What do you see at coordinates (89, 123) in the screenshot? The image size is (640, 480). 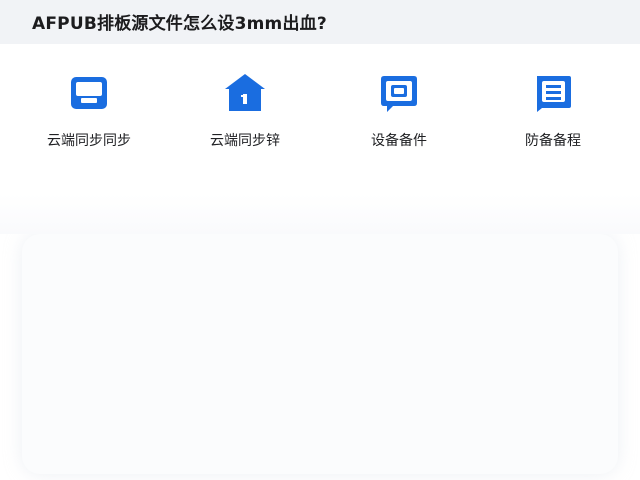 I see `tile-cloud-sync: 云端同步同步` at bounding box center [89, 123].